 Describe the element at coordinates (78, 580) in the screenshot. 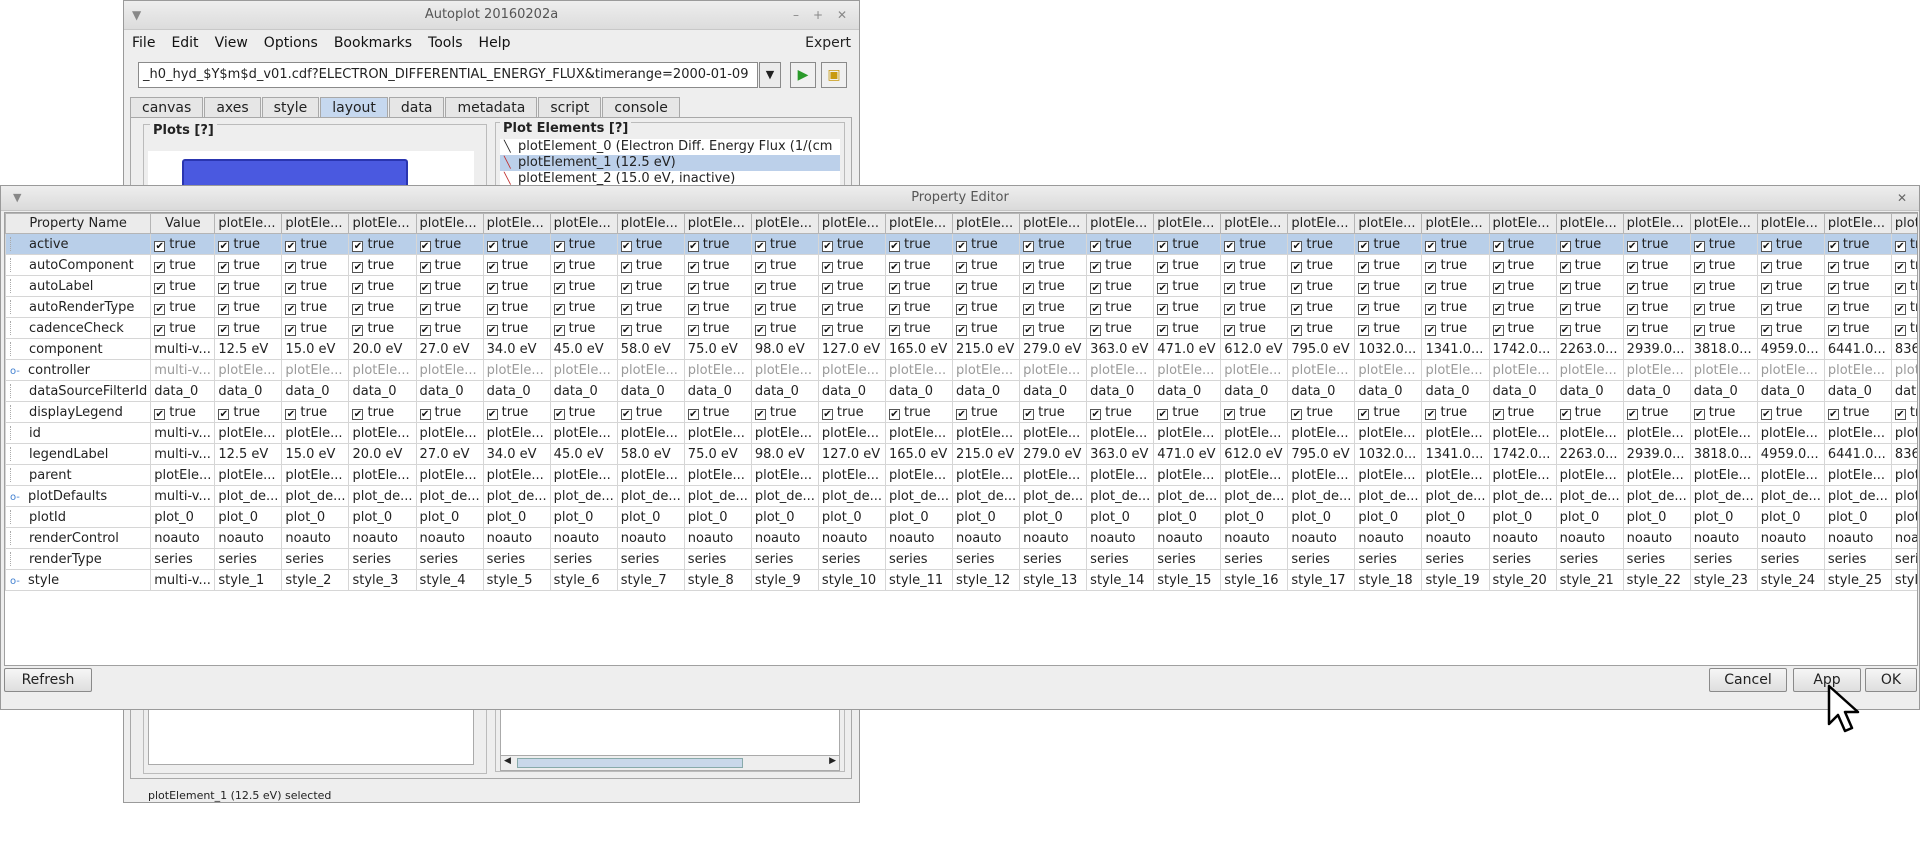

I see `property-name-cell: o-style` at that location.